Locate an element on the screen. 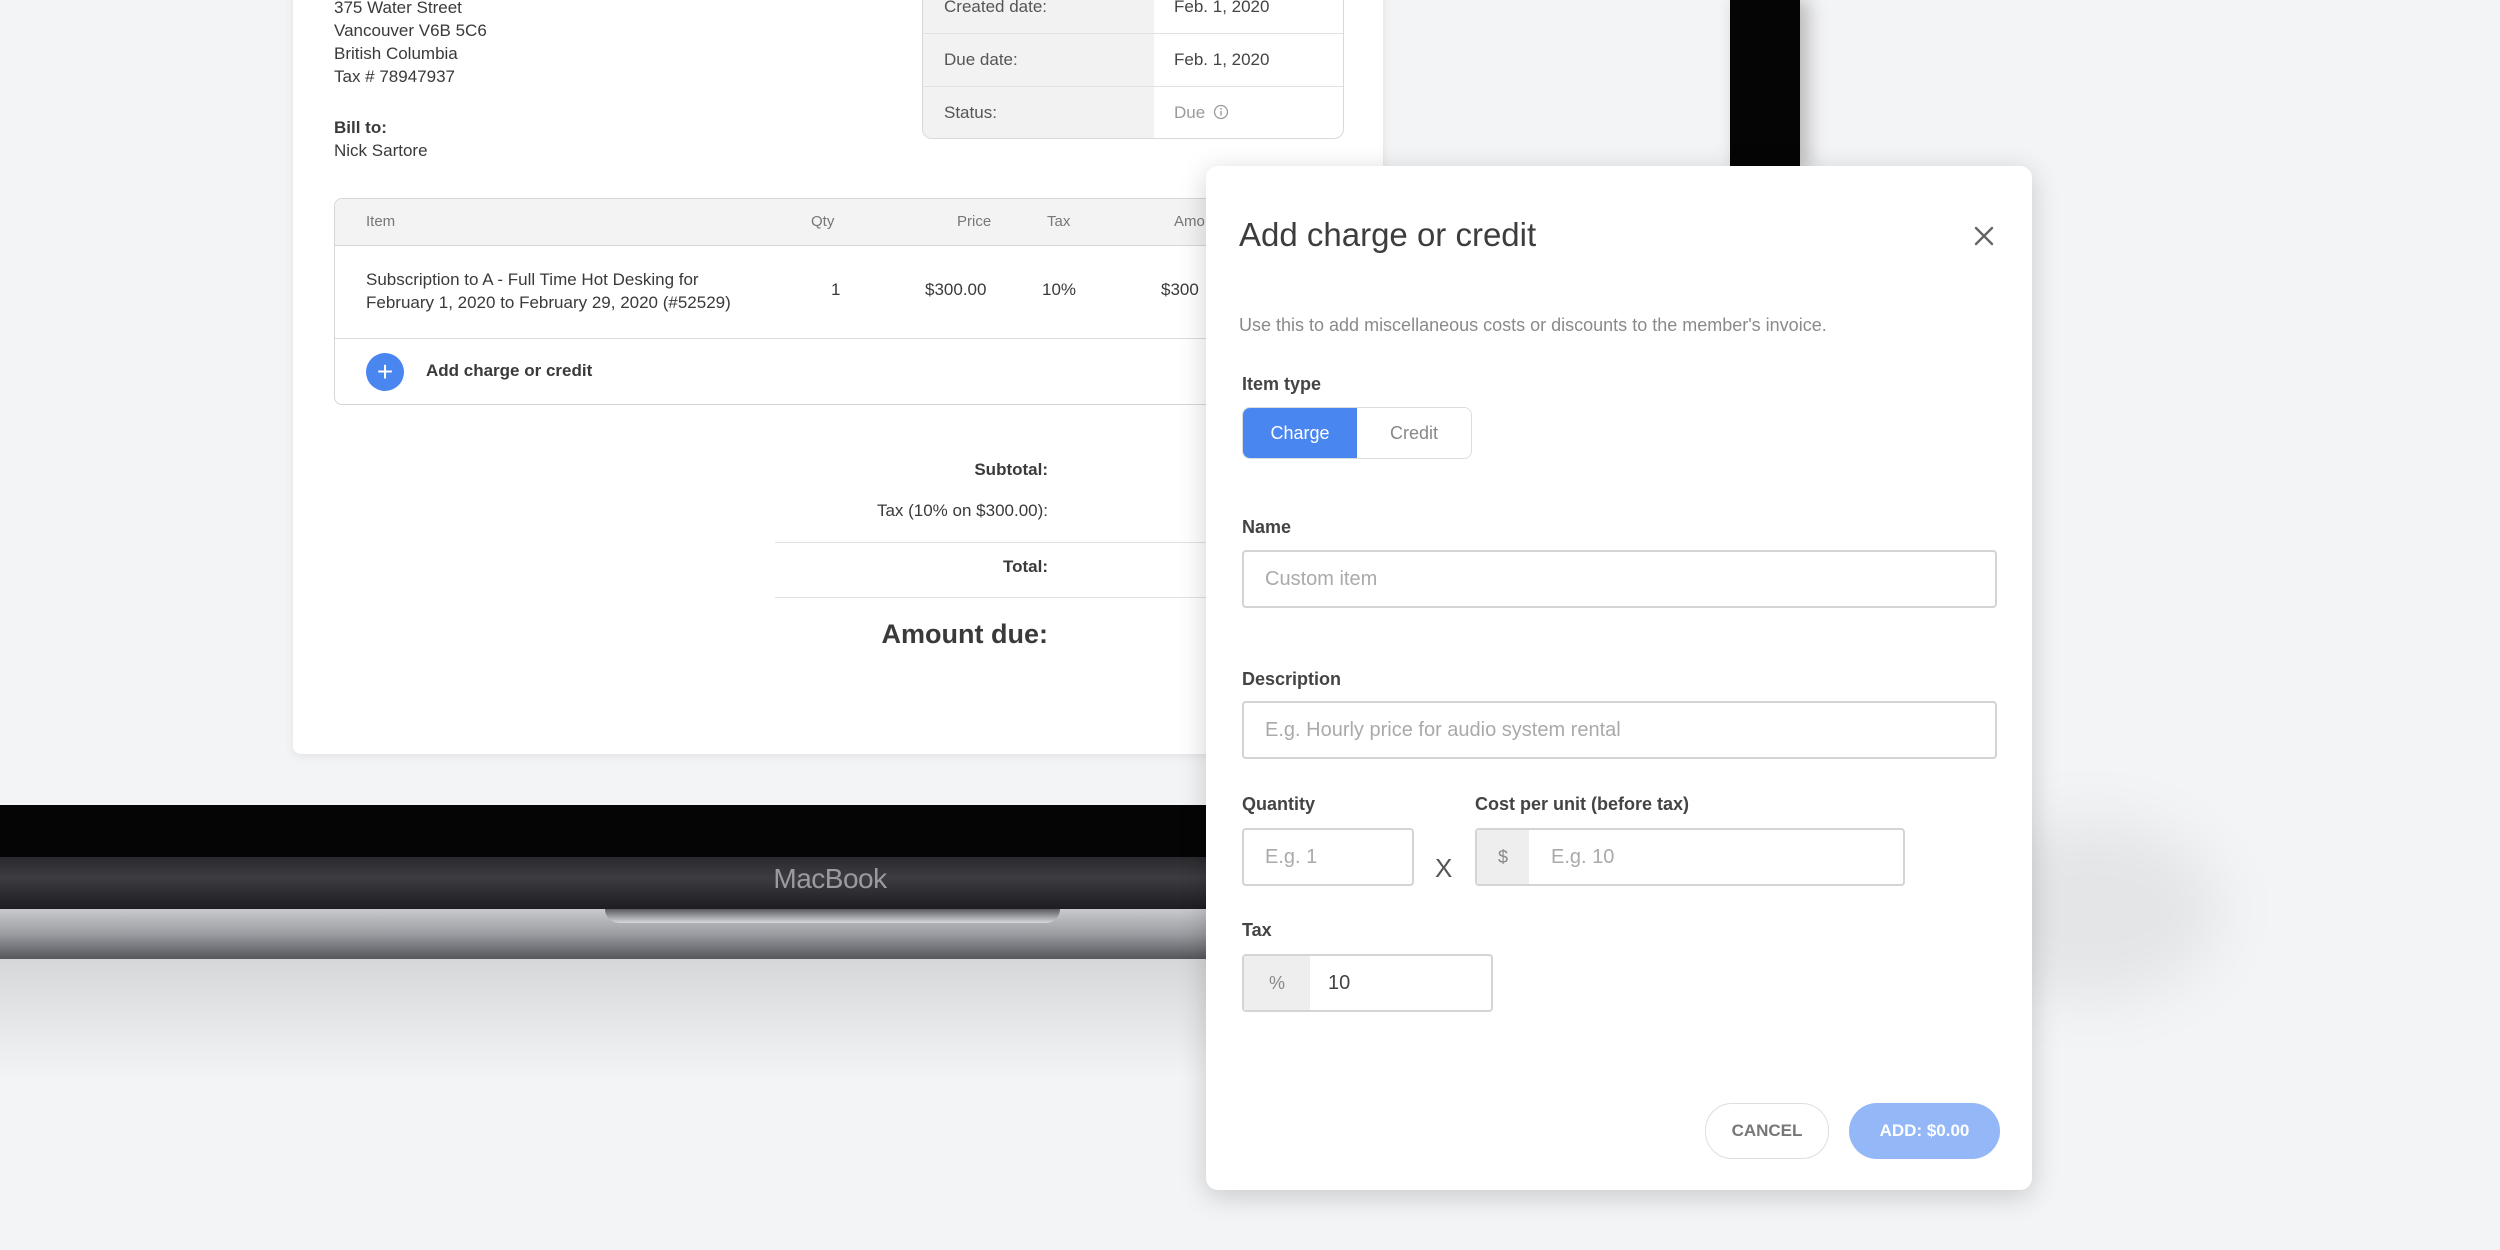 The width and height of the screenshot is (2500, 1250). cancel-button: CANCEL is located at coordinates (1767, 1131).